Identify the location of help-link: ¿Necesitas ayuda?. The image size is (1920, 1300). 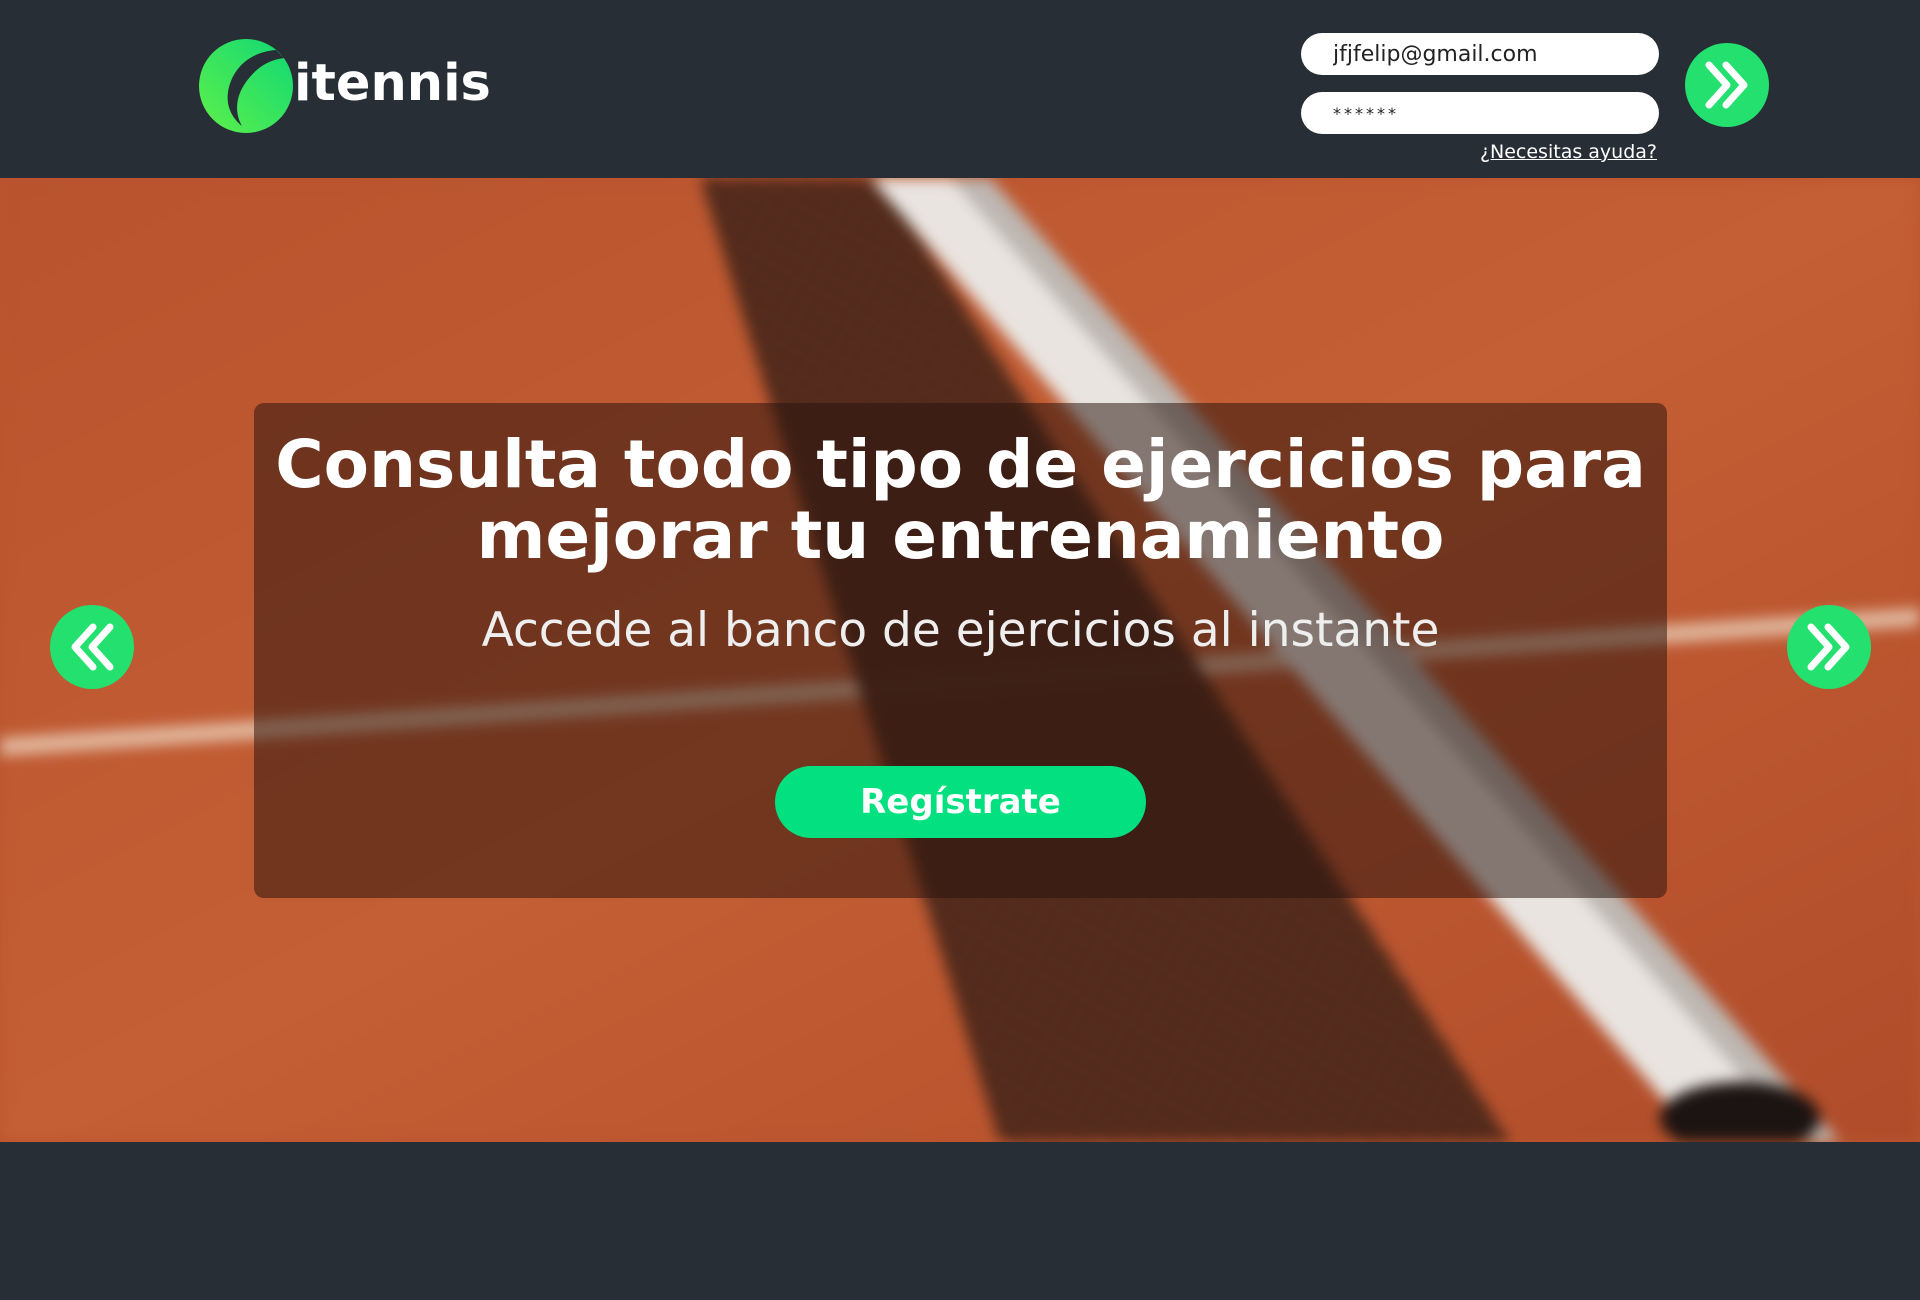
(1568, 152).